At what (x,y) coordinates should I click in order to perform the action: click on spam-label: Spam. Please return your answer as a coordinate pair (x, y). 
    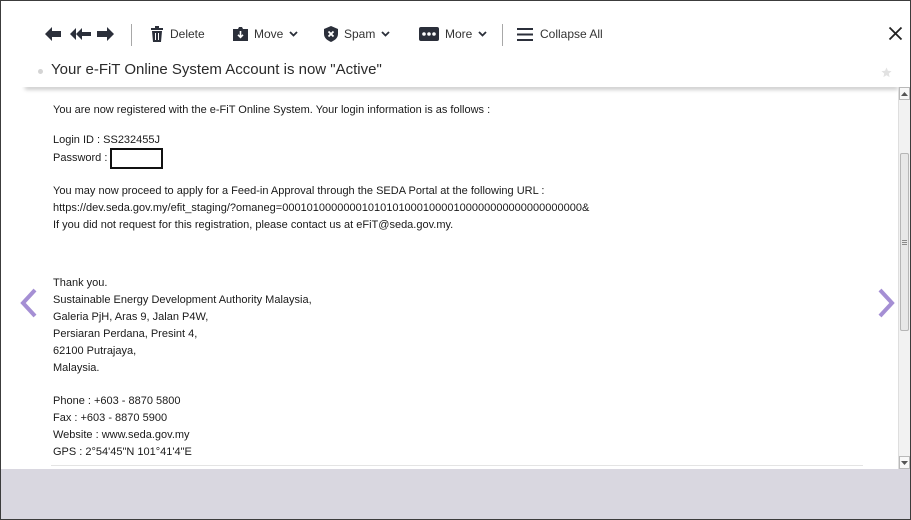
    Looking at the image, I should click on (360, 34).